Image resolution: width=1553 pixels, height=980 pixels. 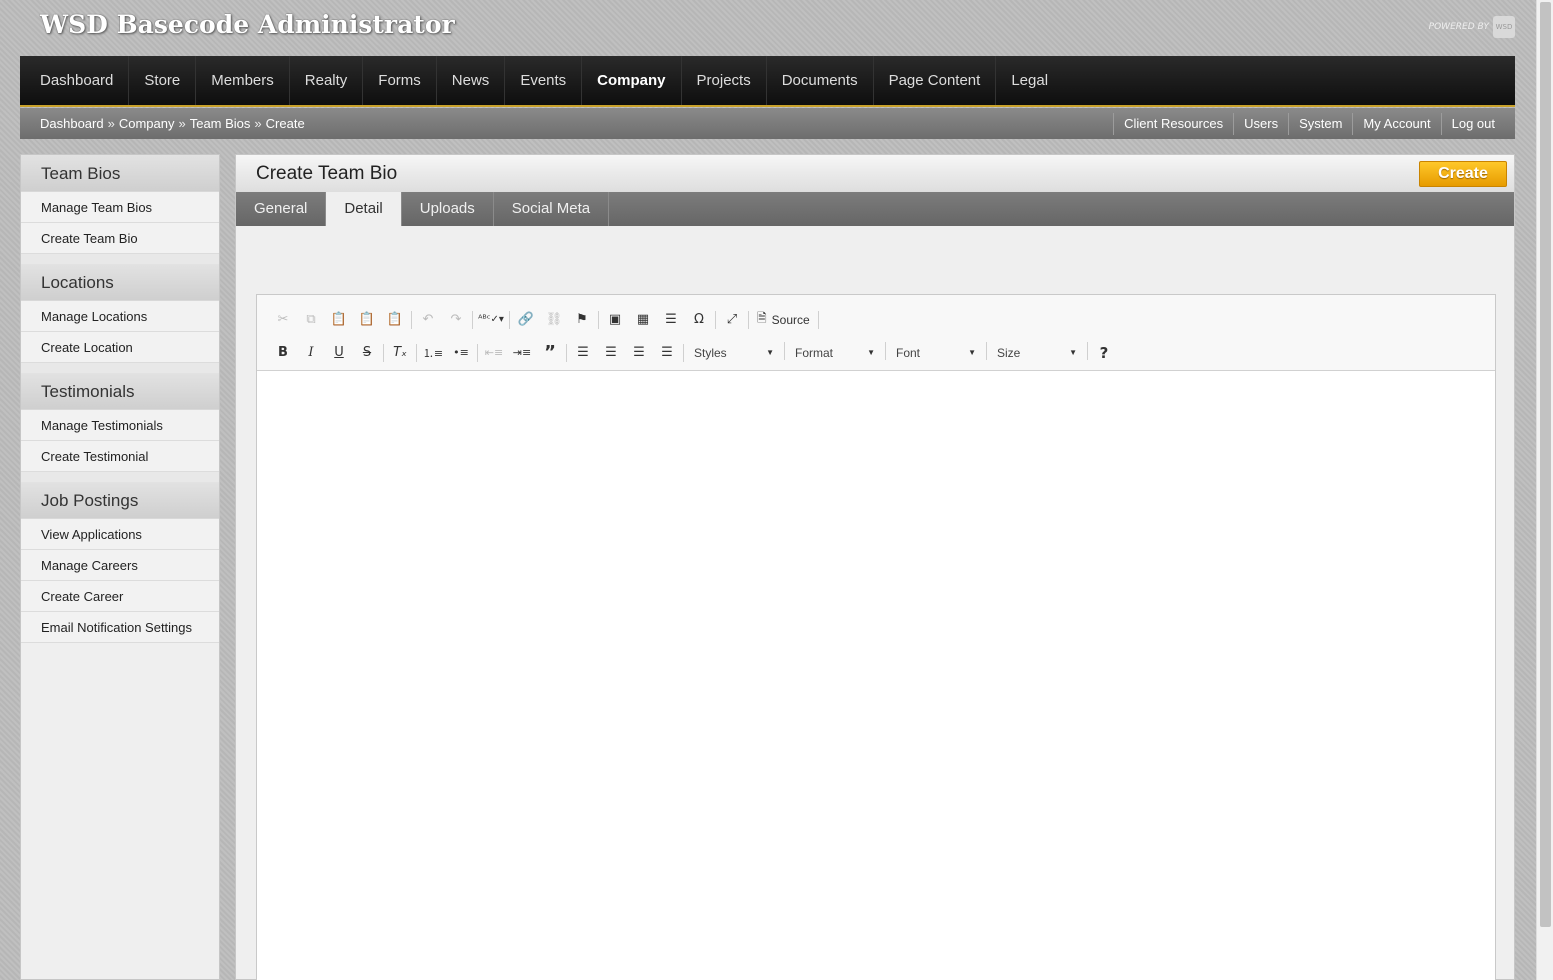 What do you see at coordinates (615, 320) in the screenshot?
I see `image-icon: ▣` at bounding box center [615, 320].